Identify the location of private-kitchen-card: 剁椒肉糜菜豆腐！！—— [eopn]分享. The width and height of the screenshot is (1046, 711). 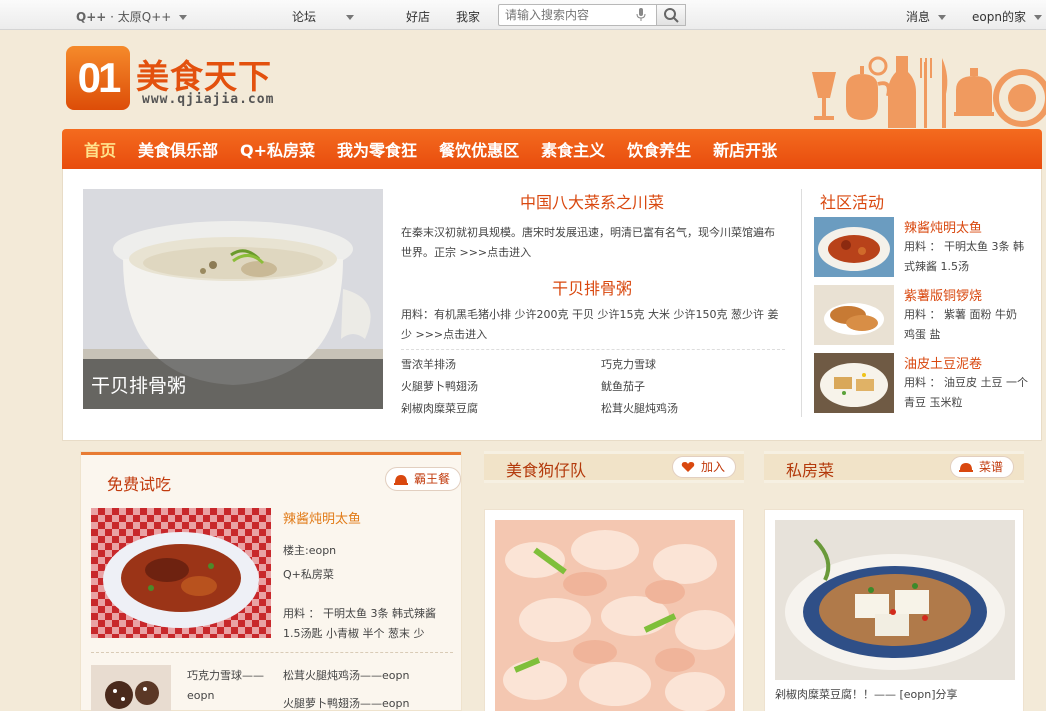
(894, 610).